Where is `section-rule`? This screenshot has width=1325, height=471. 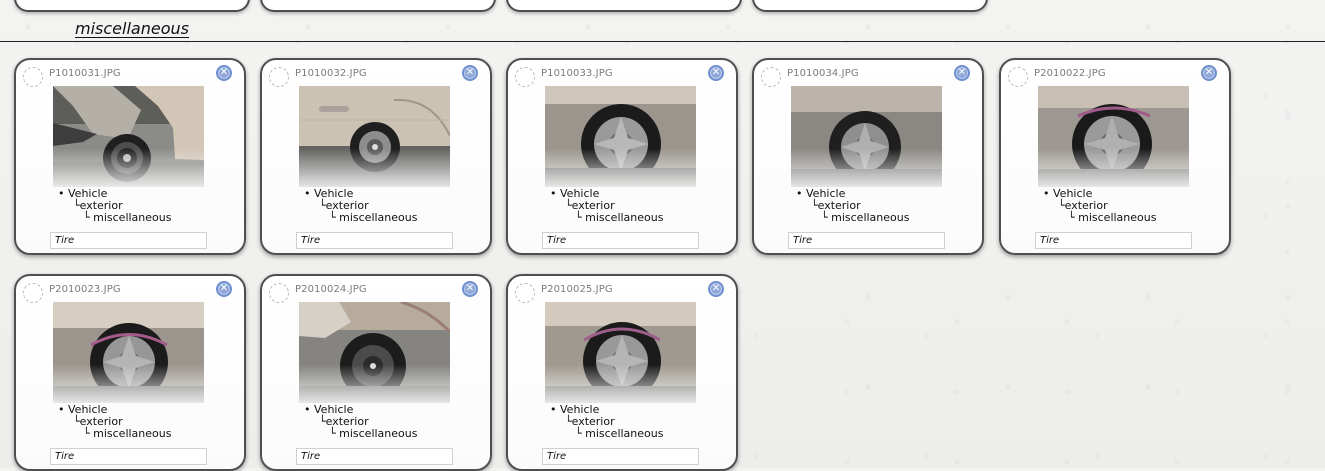
section-rule is located at coordinates (662, 41).